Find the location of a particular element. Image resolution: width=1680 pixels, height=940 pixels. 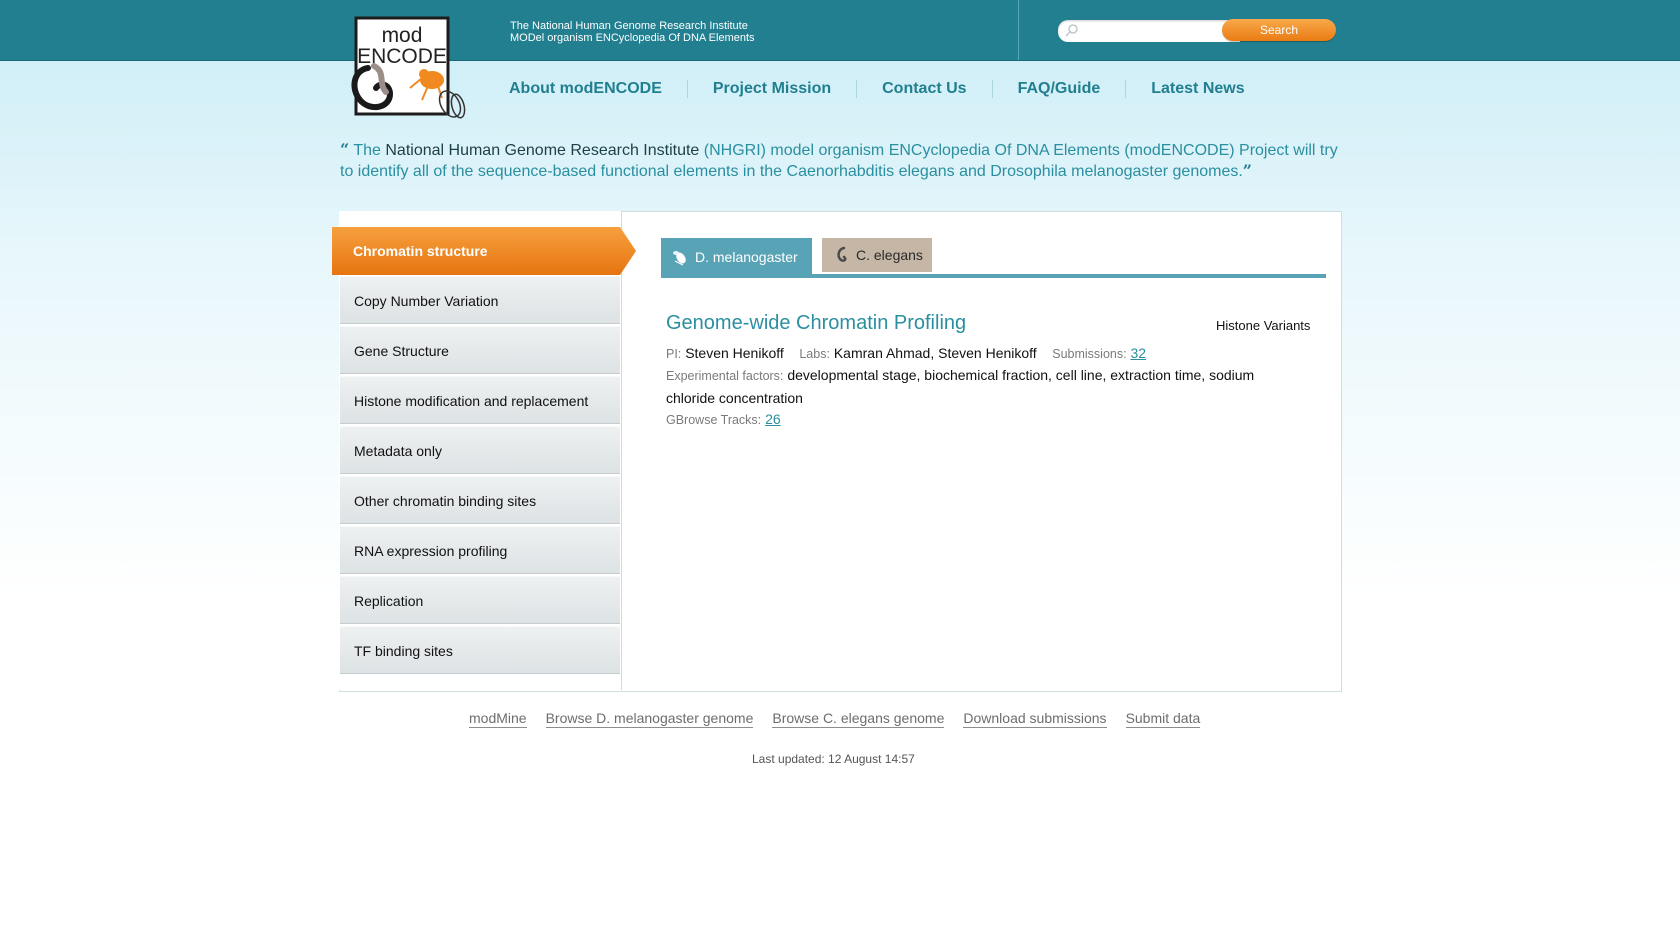

logo-text-encode: ENCODE is located at coordinates (402, 56).